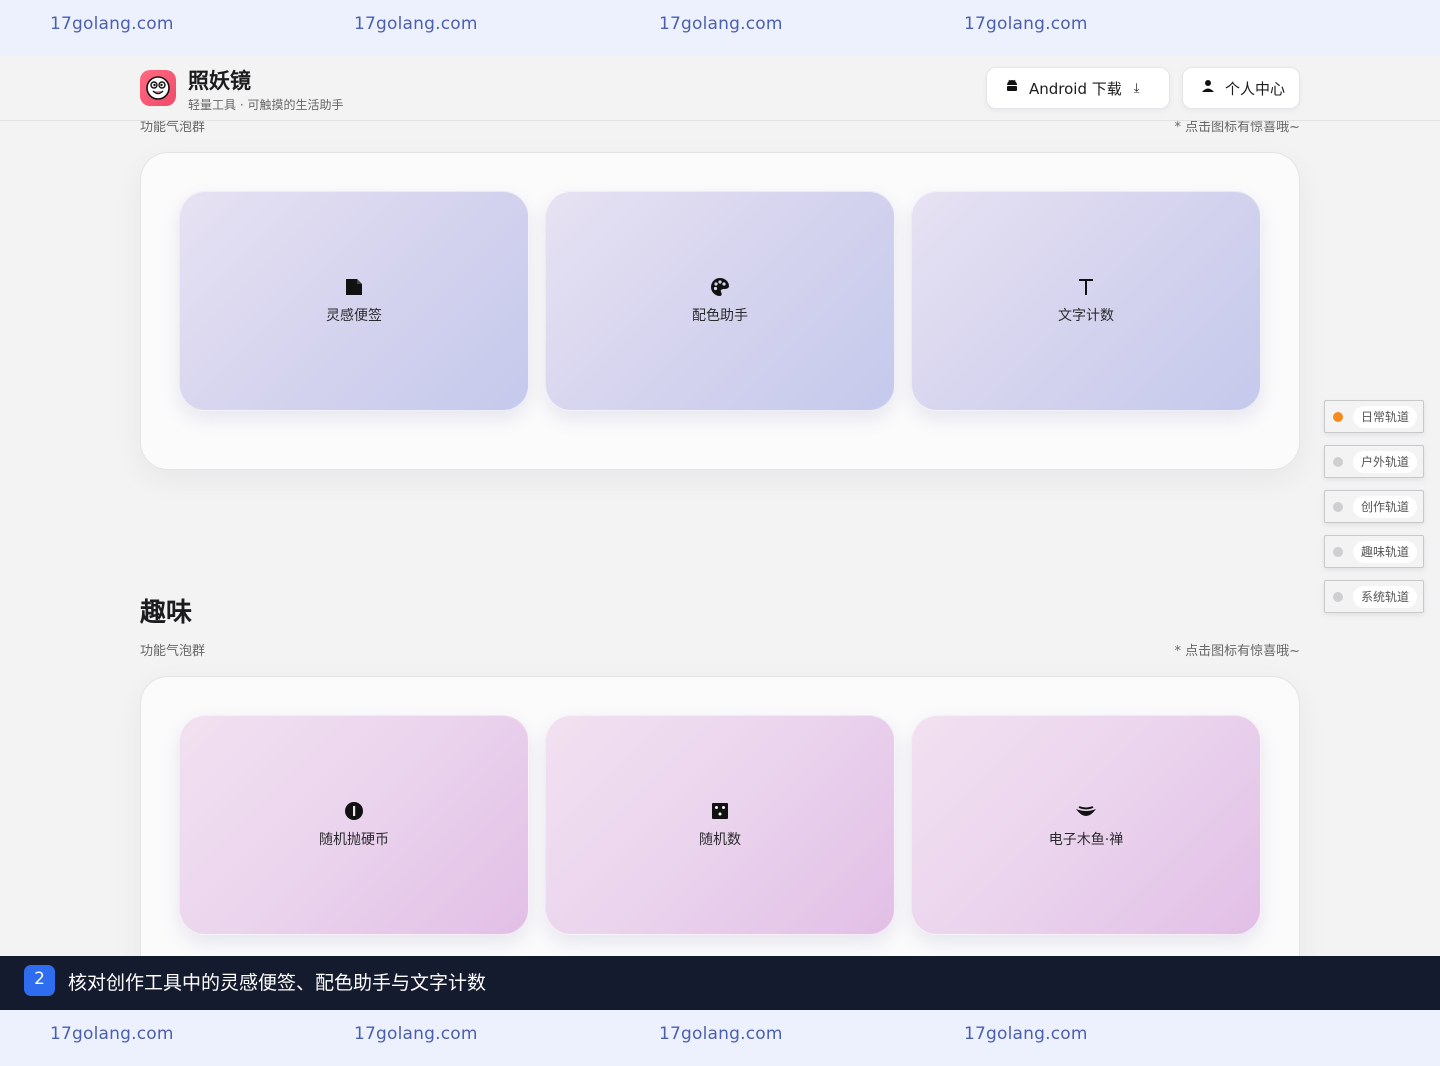  I want to click on user-center-button: 个人中心, so click(1241, 88).